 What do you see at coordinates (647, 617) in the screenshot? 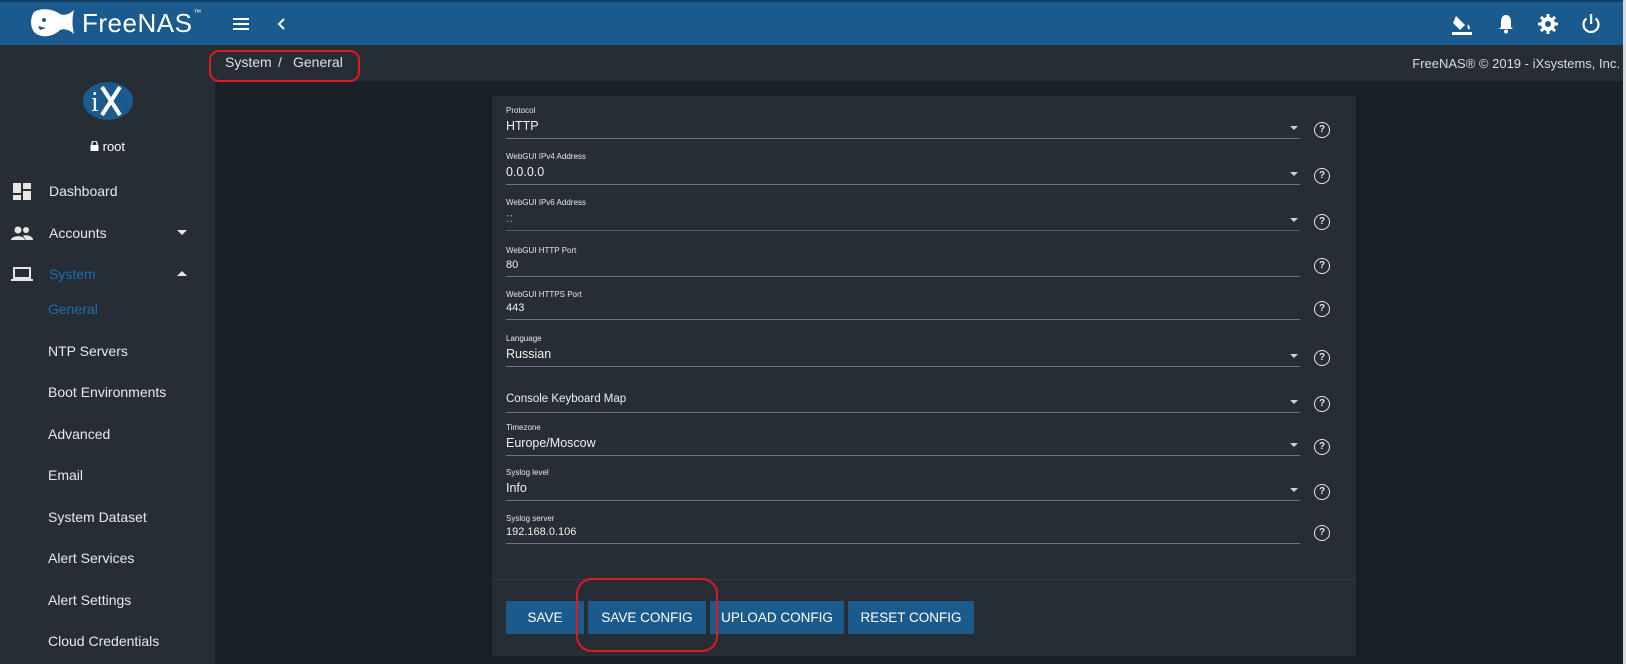
I see `save-config-button: SAVE CONFIG` at bounding box center [647, 617].